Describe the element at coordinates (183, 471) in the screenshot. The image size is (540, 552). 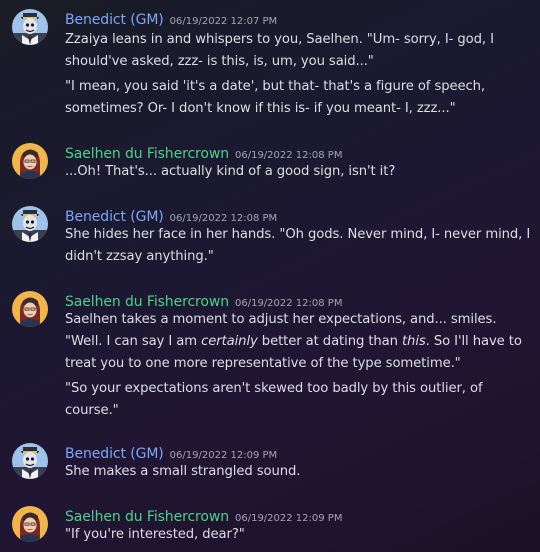
I see `message-text: She makes a small strangled sound.` at that location.